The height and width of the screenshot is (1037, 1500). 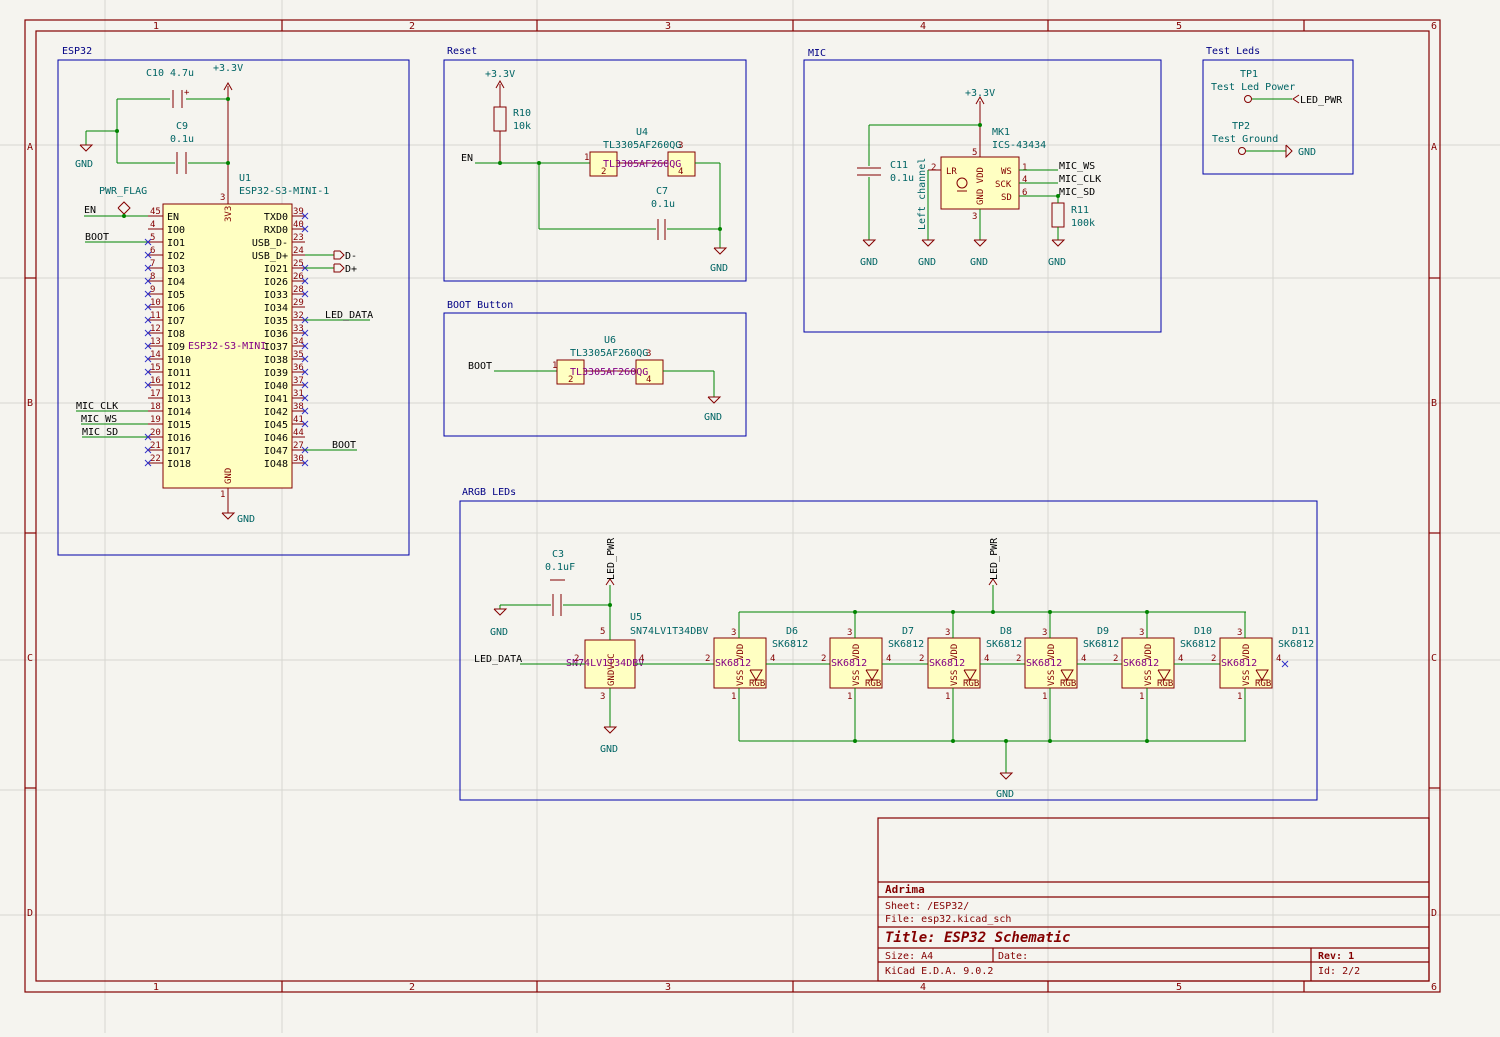 I want to click on u1-pin-name: IO34, so click(x=276, y=308).